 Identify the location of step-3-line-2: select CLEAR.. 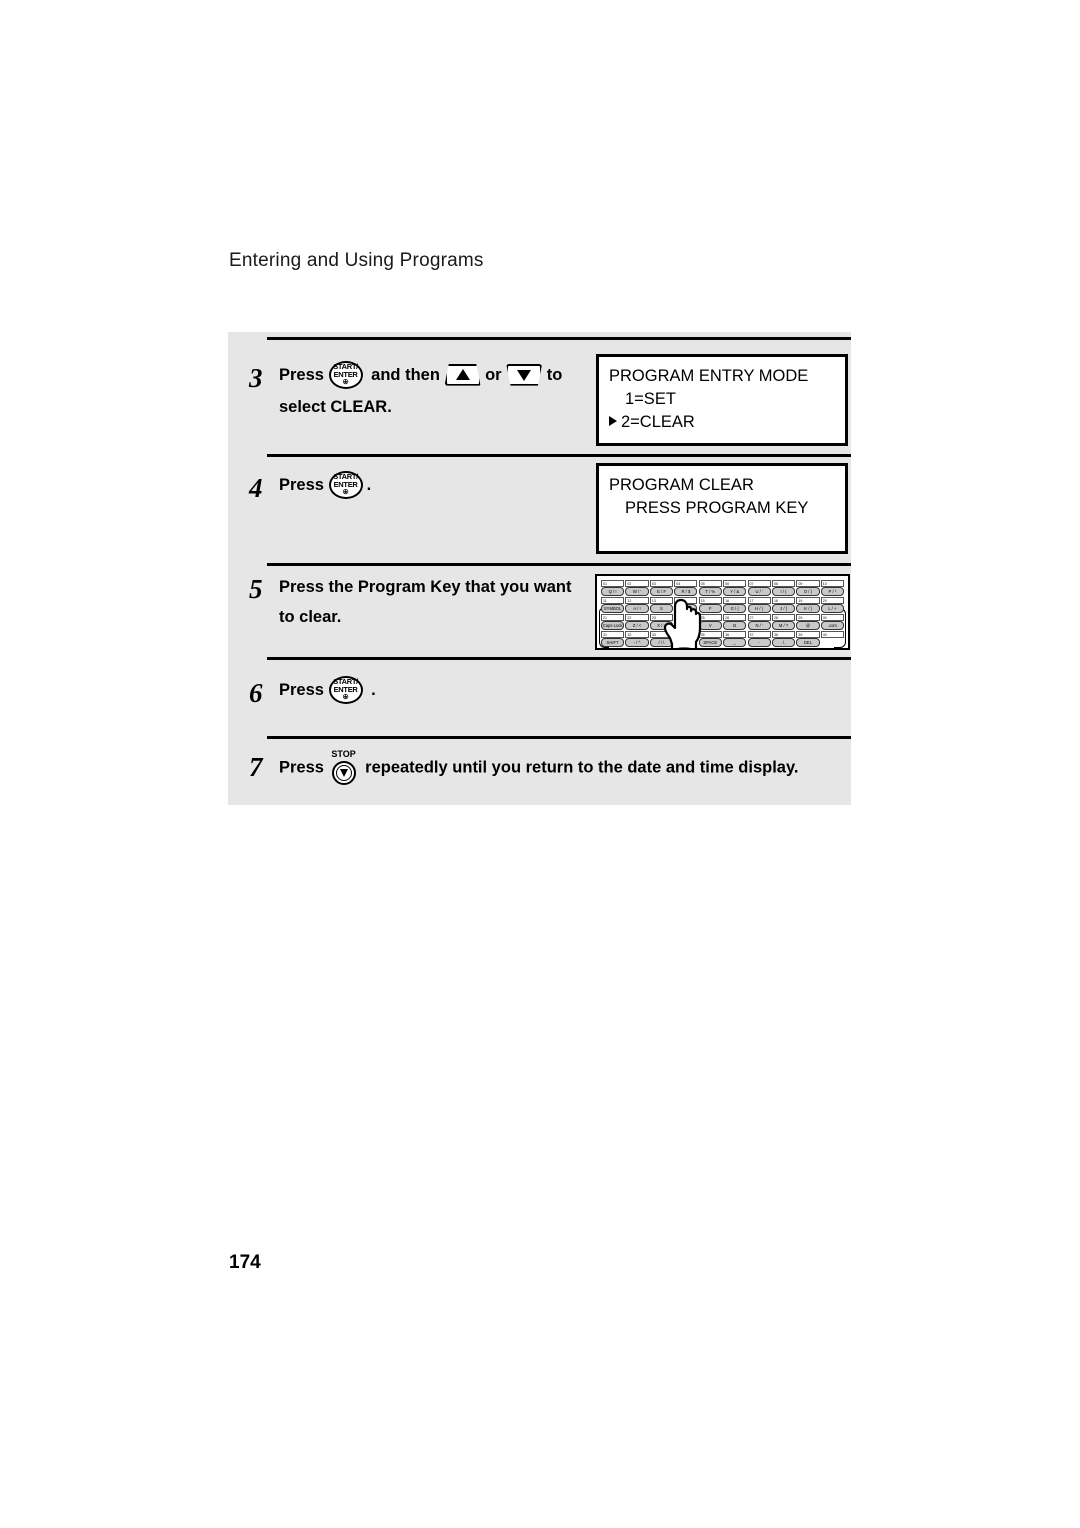
(335, 407).